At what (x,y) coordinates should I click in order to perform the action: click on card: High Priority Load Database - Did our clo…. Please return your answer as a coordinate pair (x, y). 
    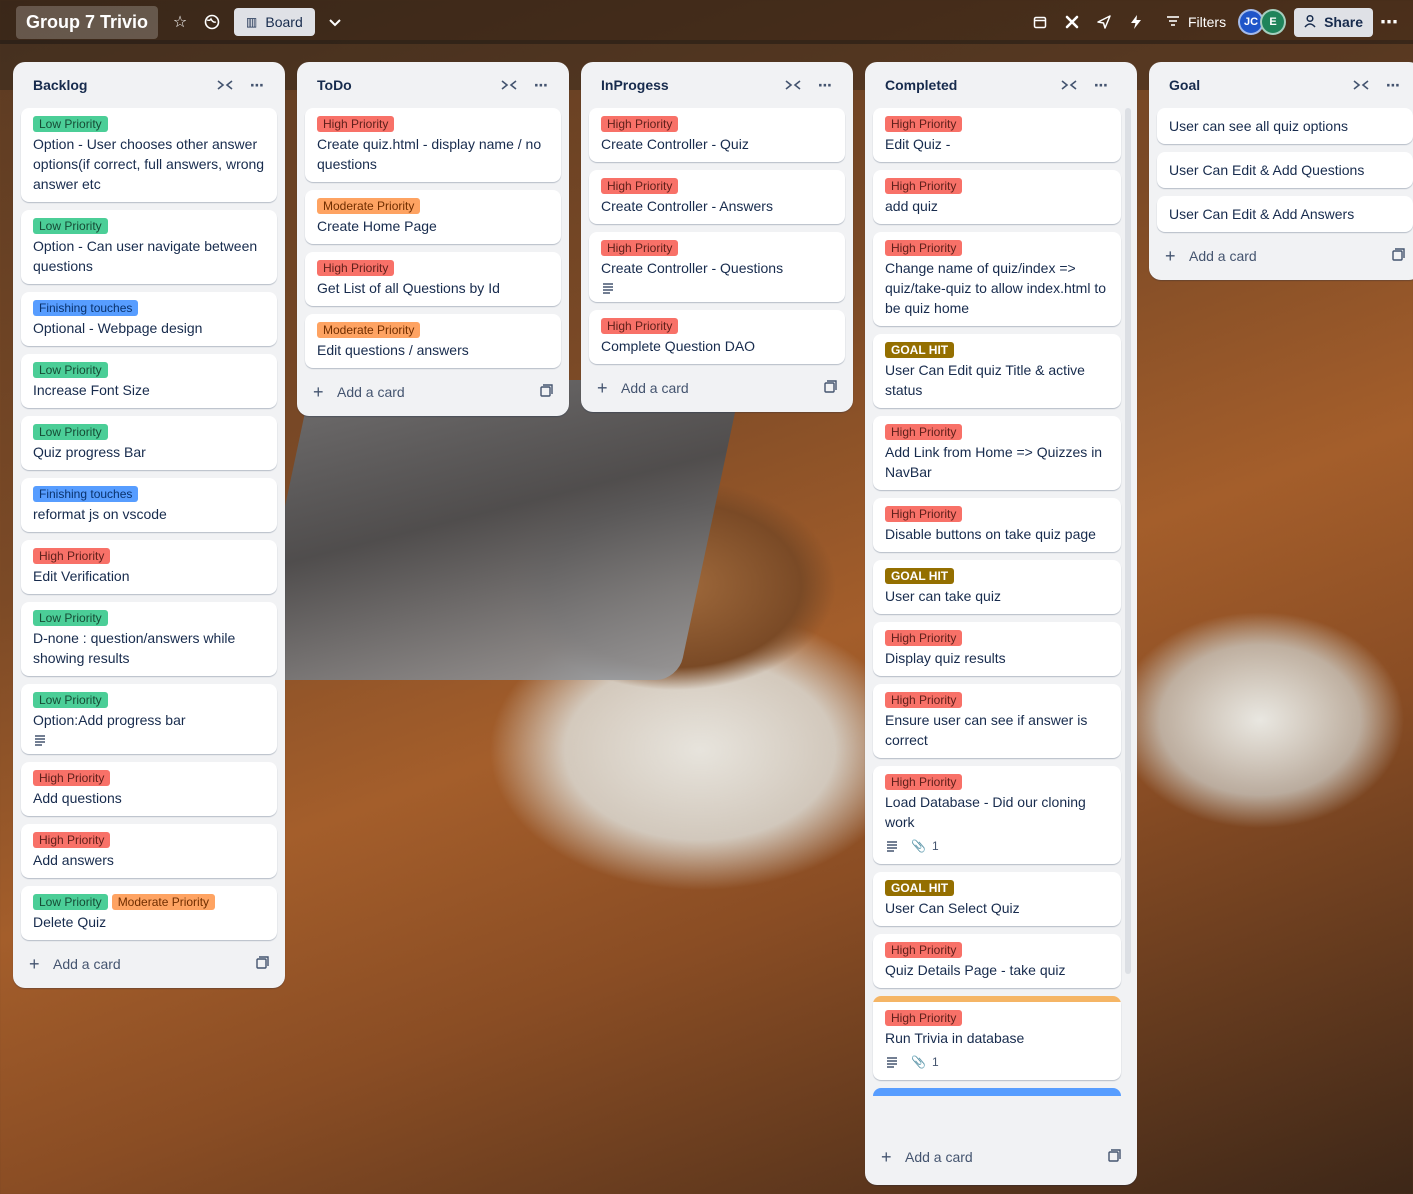
    Looking at the image, I should click on (997, 815).